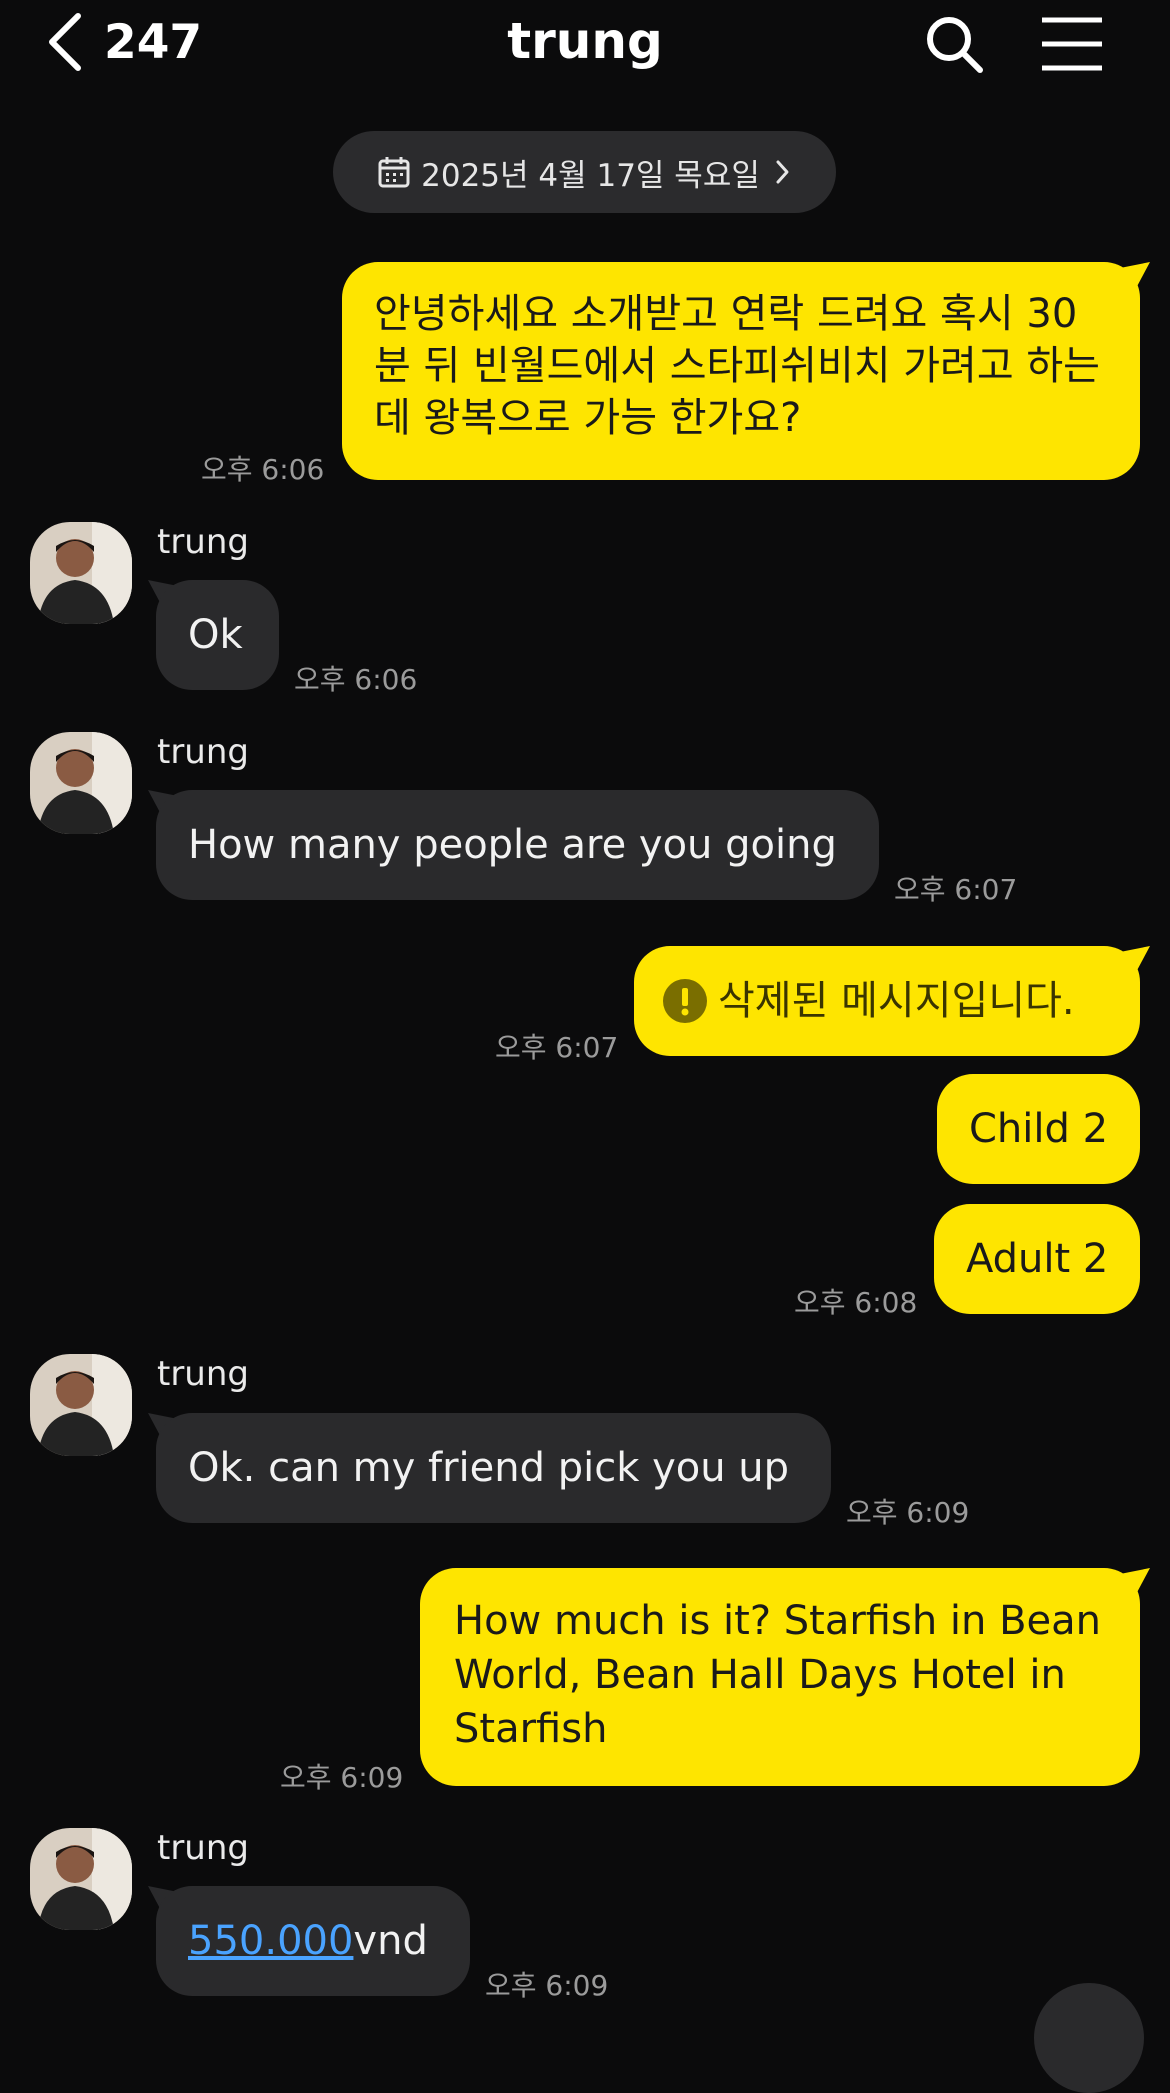  I want to click on calendar-icon, so click(394, 172).